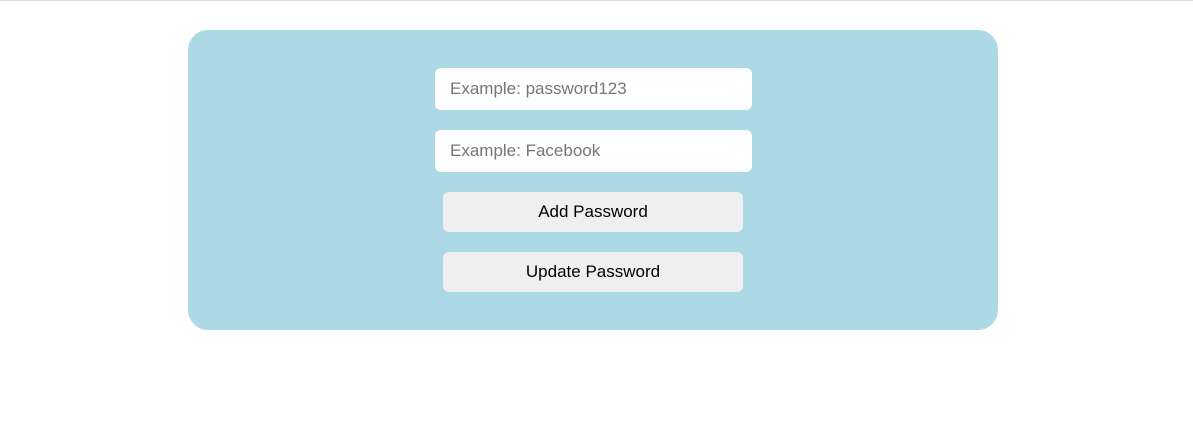 This screenshot has height=432, width=1193. Describe the element at coordinates (593, 272) in the screenshot. I see `update-password-button: Update Password` at that location.